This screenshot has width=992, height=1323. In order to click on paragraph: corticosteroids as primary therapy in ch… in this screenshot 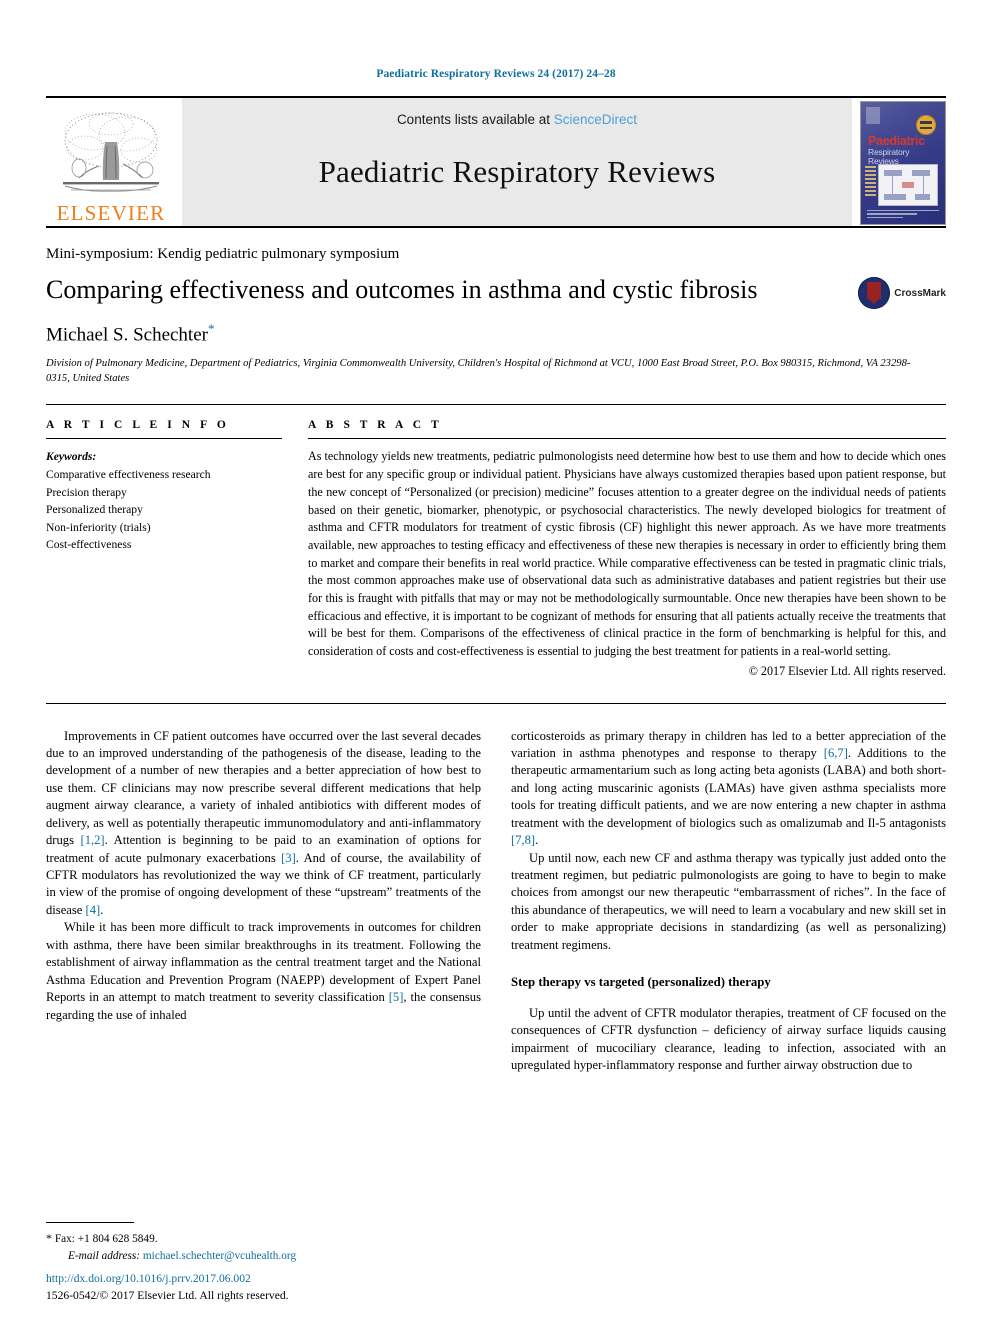, I will do `click(728, 789)`.